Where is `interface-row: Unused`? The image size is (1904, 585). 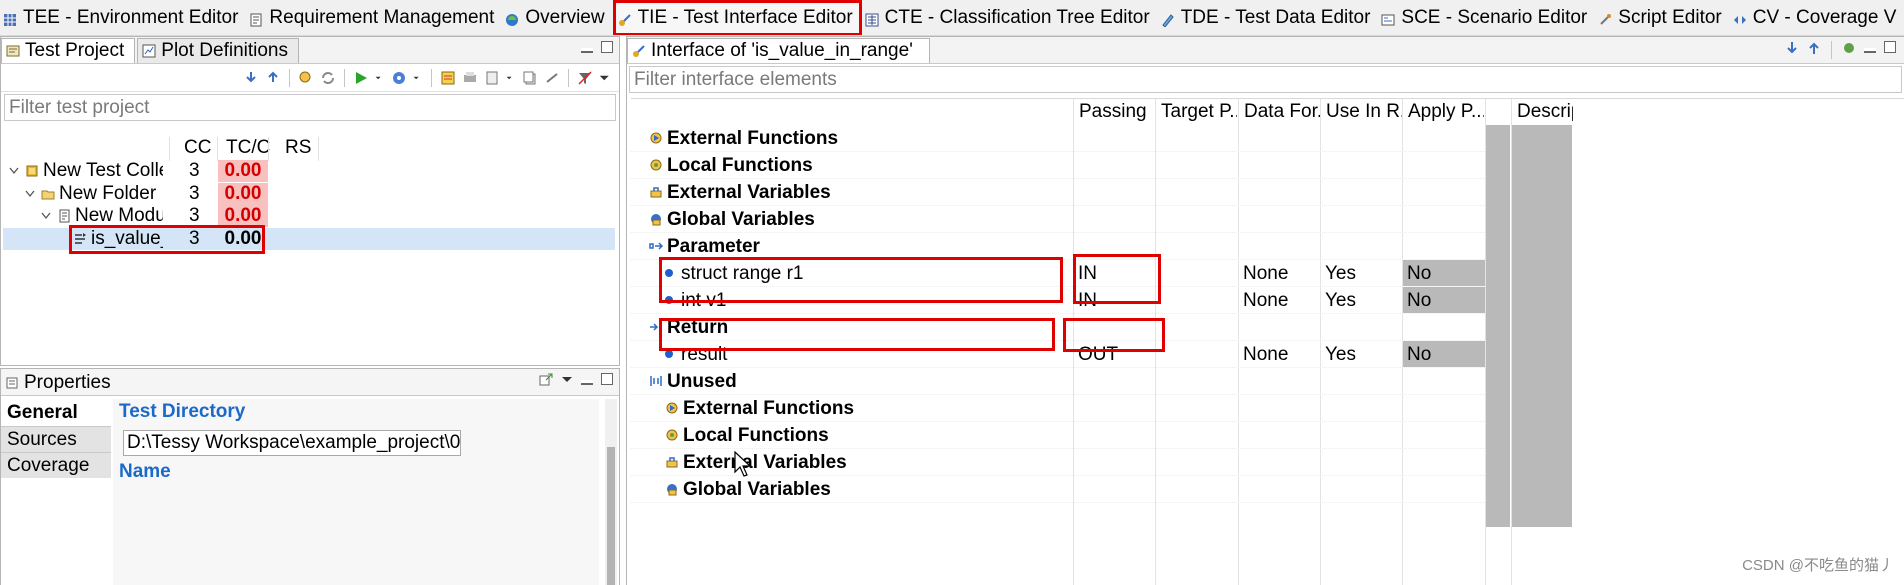 interface-row: Unused is located at coordinates (1058, 381).